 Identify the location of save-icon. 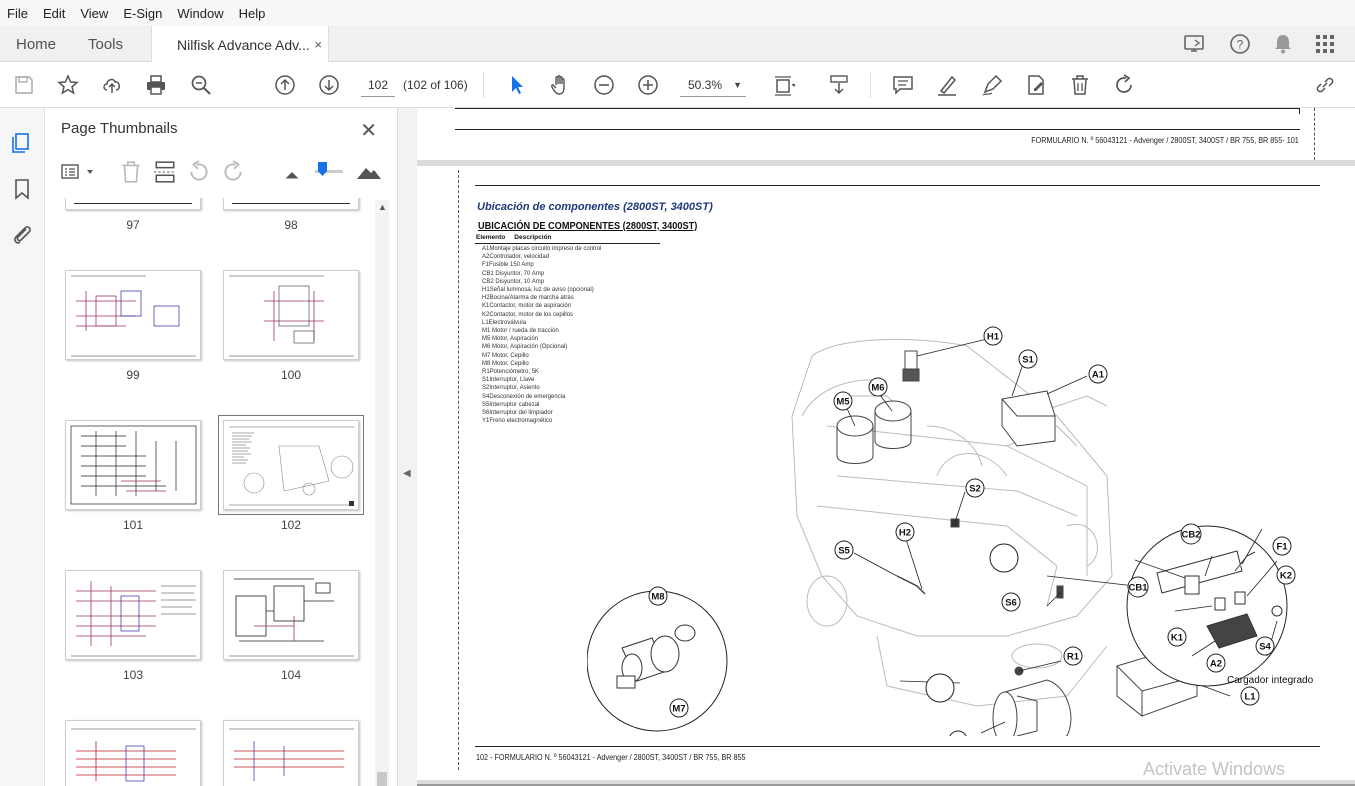
(24, 85).